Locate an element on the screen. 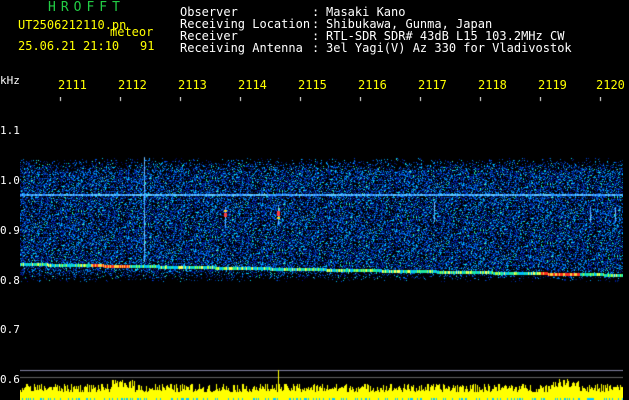 The image size is (629, 400). x-tick-2113: 2113 is located at coordinates (192, 85).